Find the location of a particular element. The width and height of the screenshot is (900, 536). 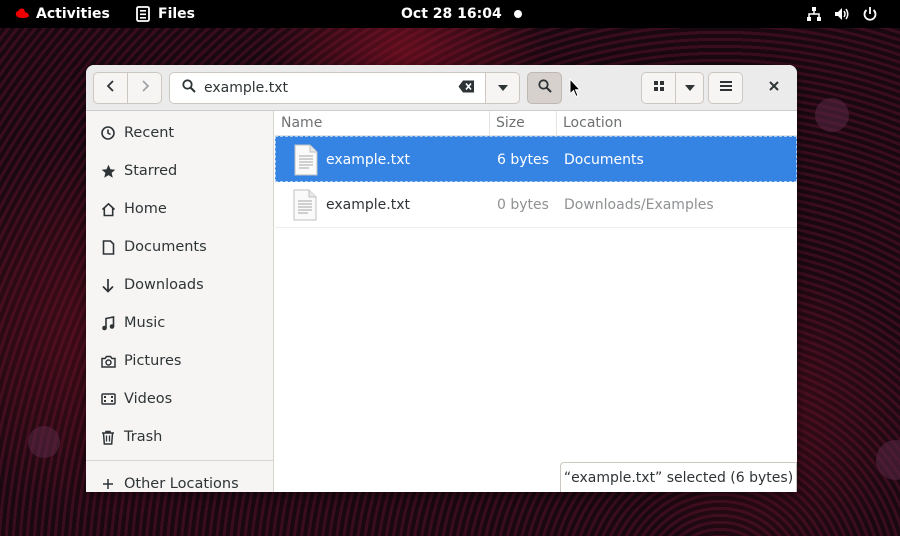

clear-text-icon is located at coordinates (466, 88).